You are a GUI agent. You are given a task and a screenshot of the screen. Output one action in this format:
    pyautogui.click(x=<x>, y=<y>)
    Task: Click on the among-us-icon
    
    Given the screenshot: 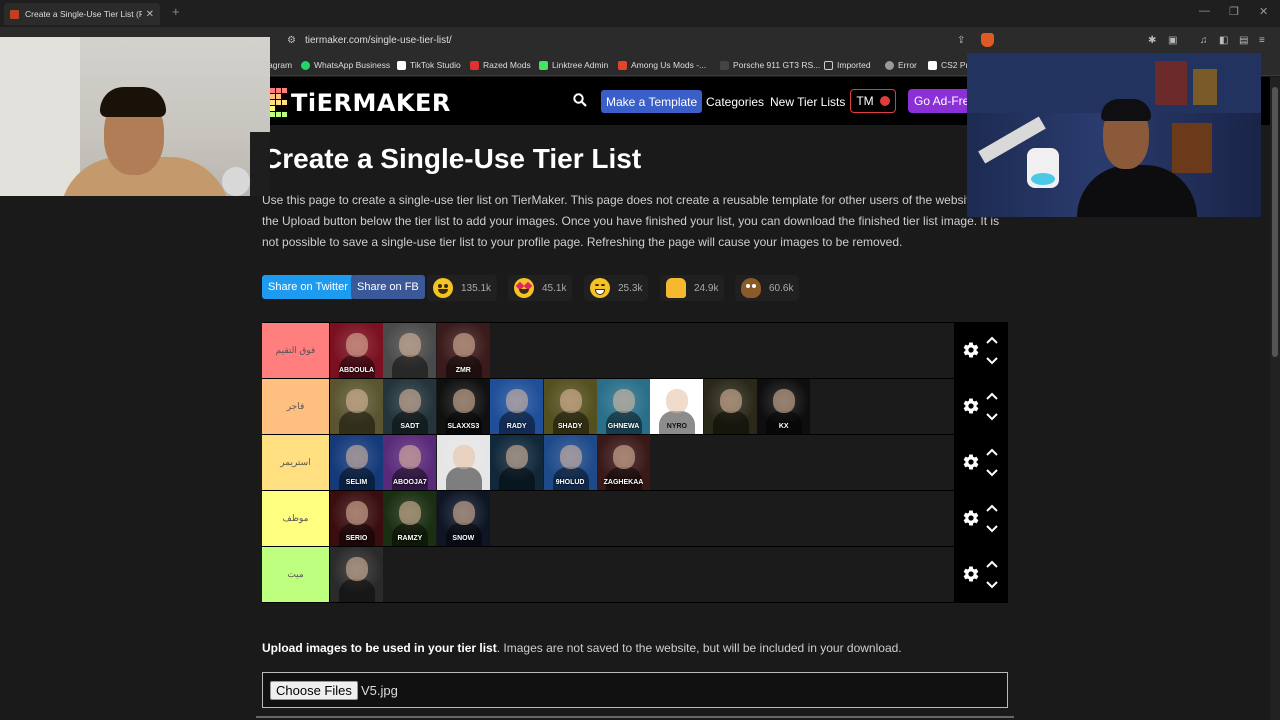 What is the action you would take?
    pyautogui.click(x=622, y=65)
    